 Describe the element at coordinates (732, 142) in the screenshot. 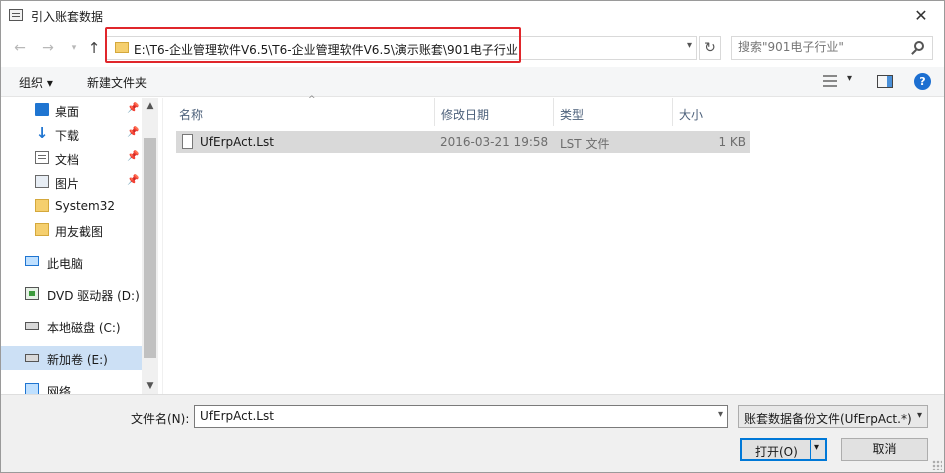

I see `file-size: 1 KB` at that location.